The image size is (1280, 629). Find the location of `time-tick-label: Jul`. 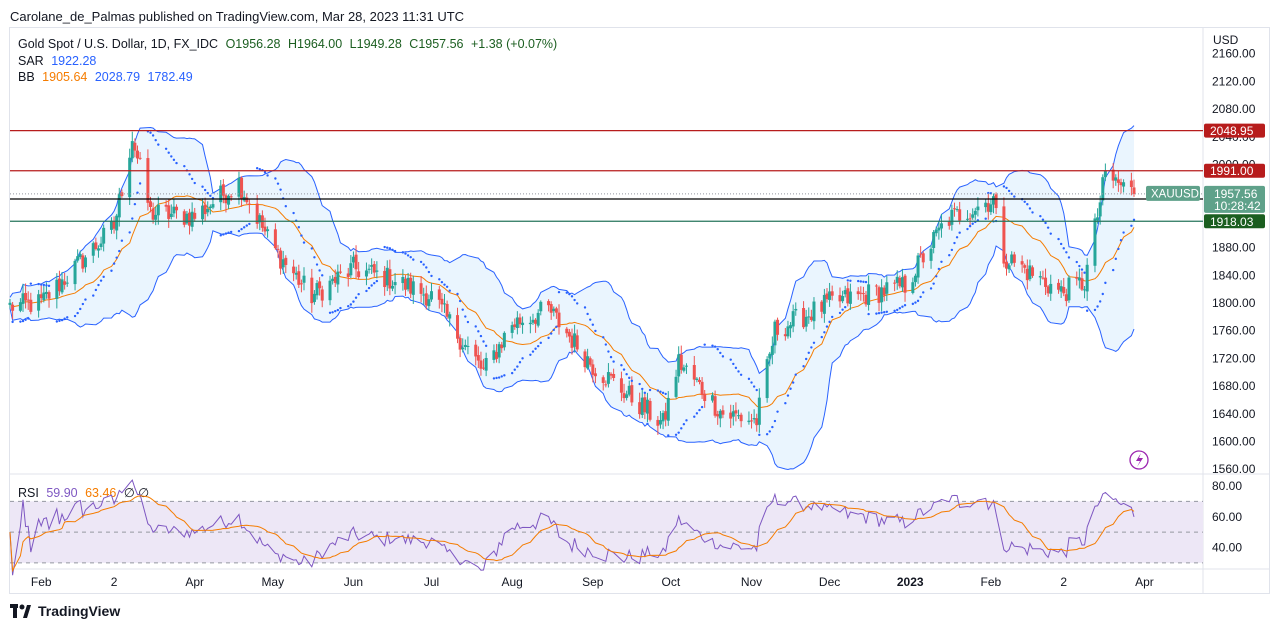

time-tick-label: Jul is located at coordinates (431, 582).